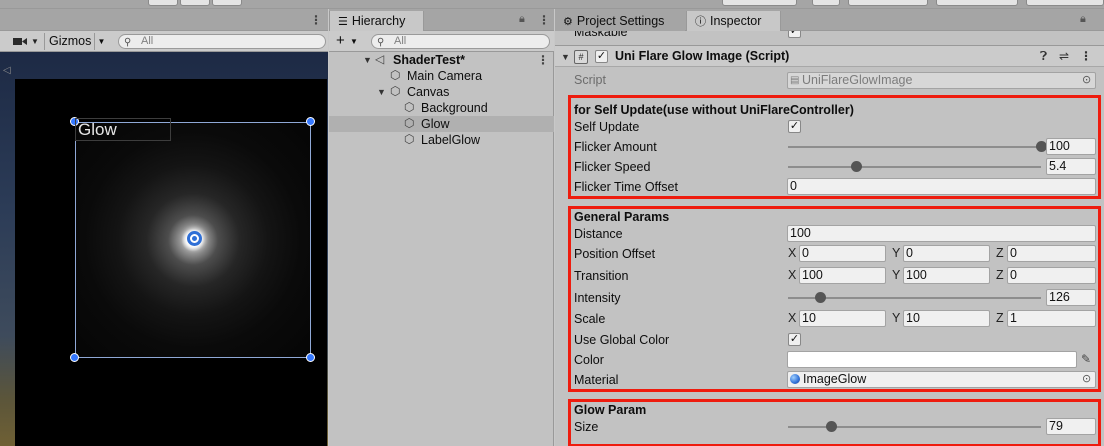 The width and height of the screenshot is (1104, 446). Describe the element at coordinates (596, 380) in the screenshot. I see `material-label: Material` at that location.